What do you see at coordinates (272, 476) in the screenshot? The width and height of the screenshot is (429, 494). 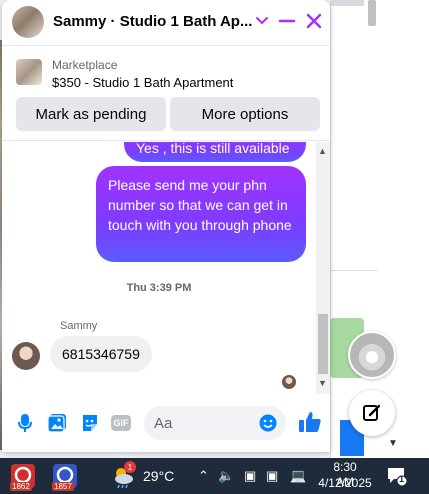 I see `camera-icon: ▣` at bounding box center [272, 476].